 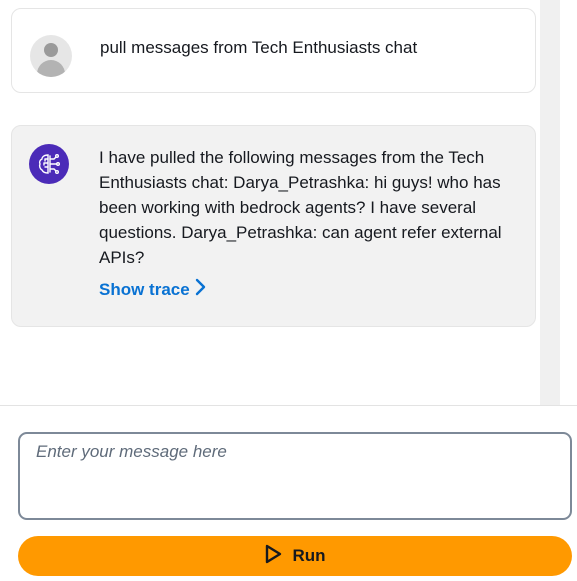 I want to click on chat-scrollbar, so click(x=550, y=203).